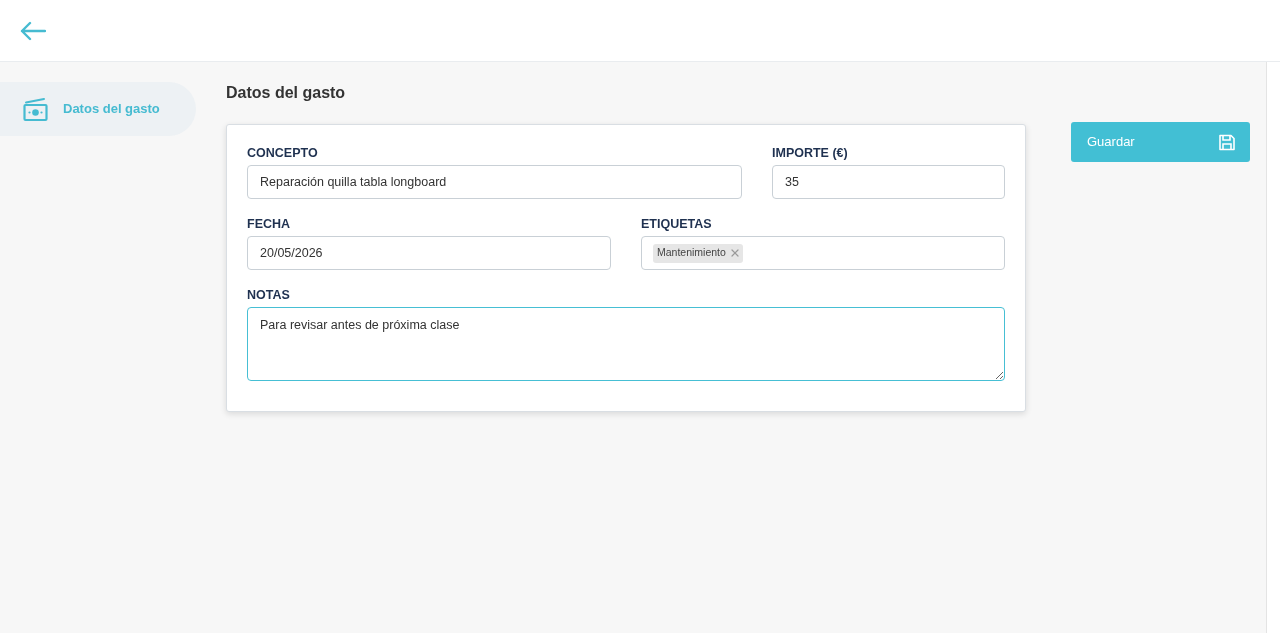  I want to click on date-field: 20/05/2026, so click(429, 253).